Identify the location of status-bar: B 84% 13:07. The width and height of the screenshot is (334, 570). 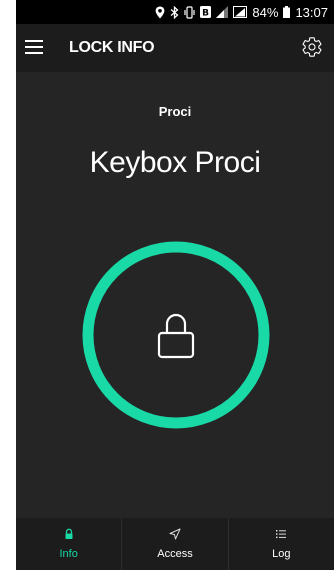
(175, 12).